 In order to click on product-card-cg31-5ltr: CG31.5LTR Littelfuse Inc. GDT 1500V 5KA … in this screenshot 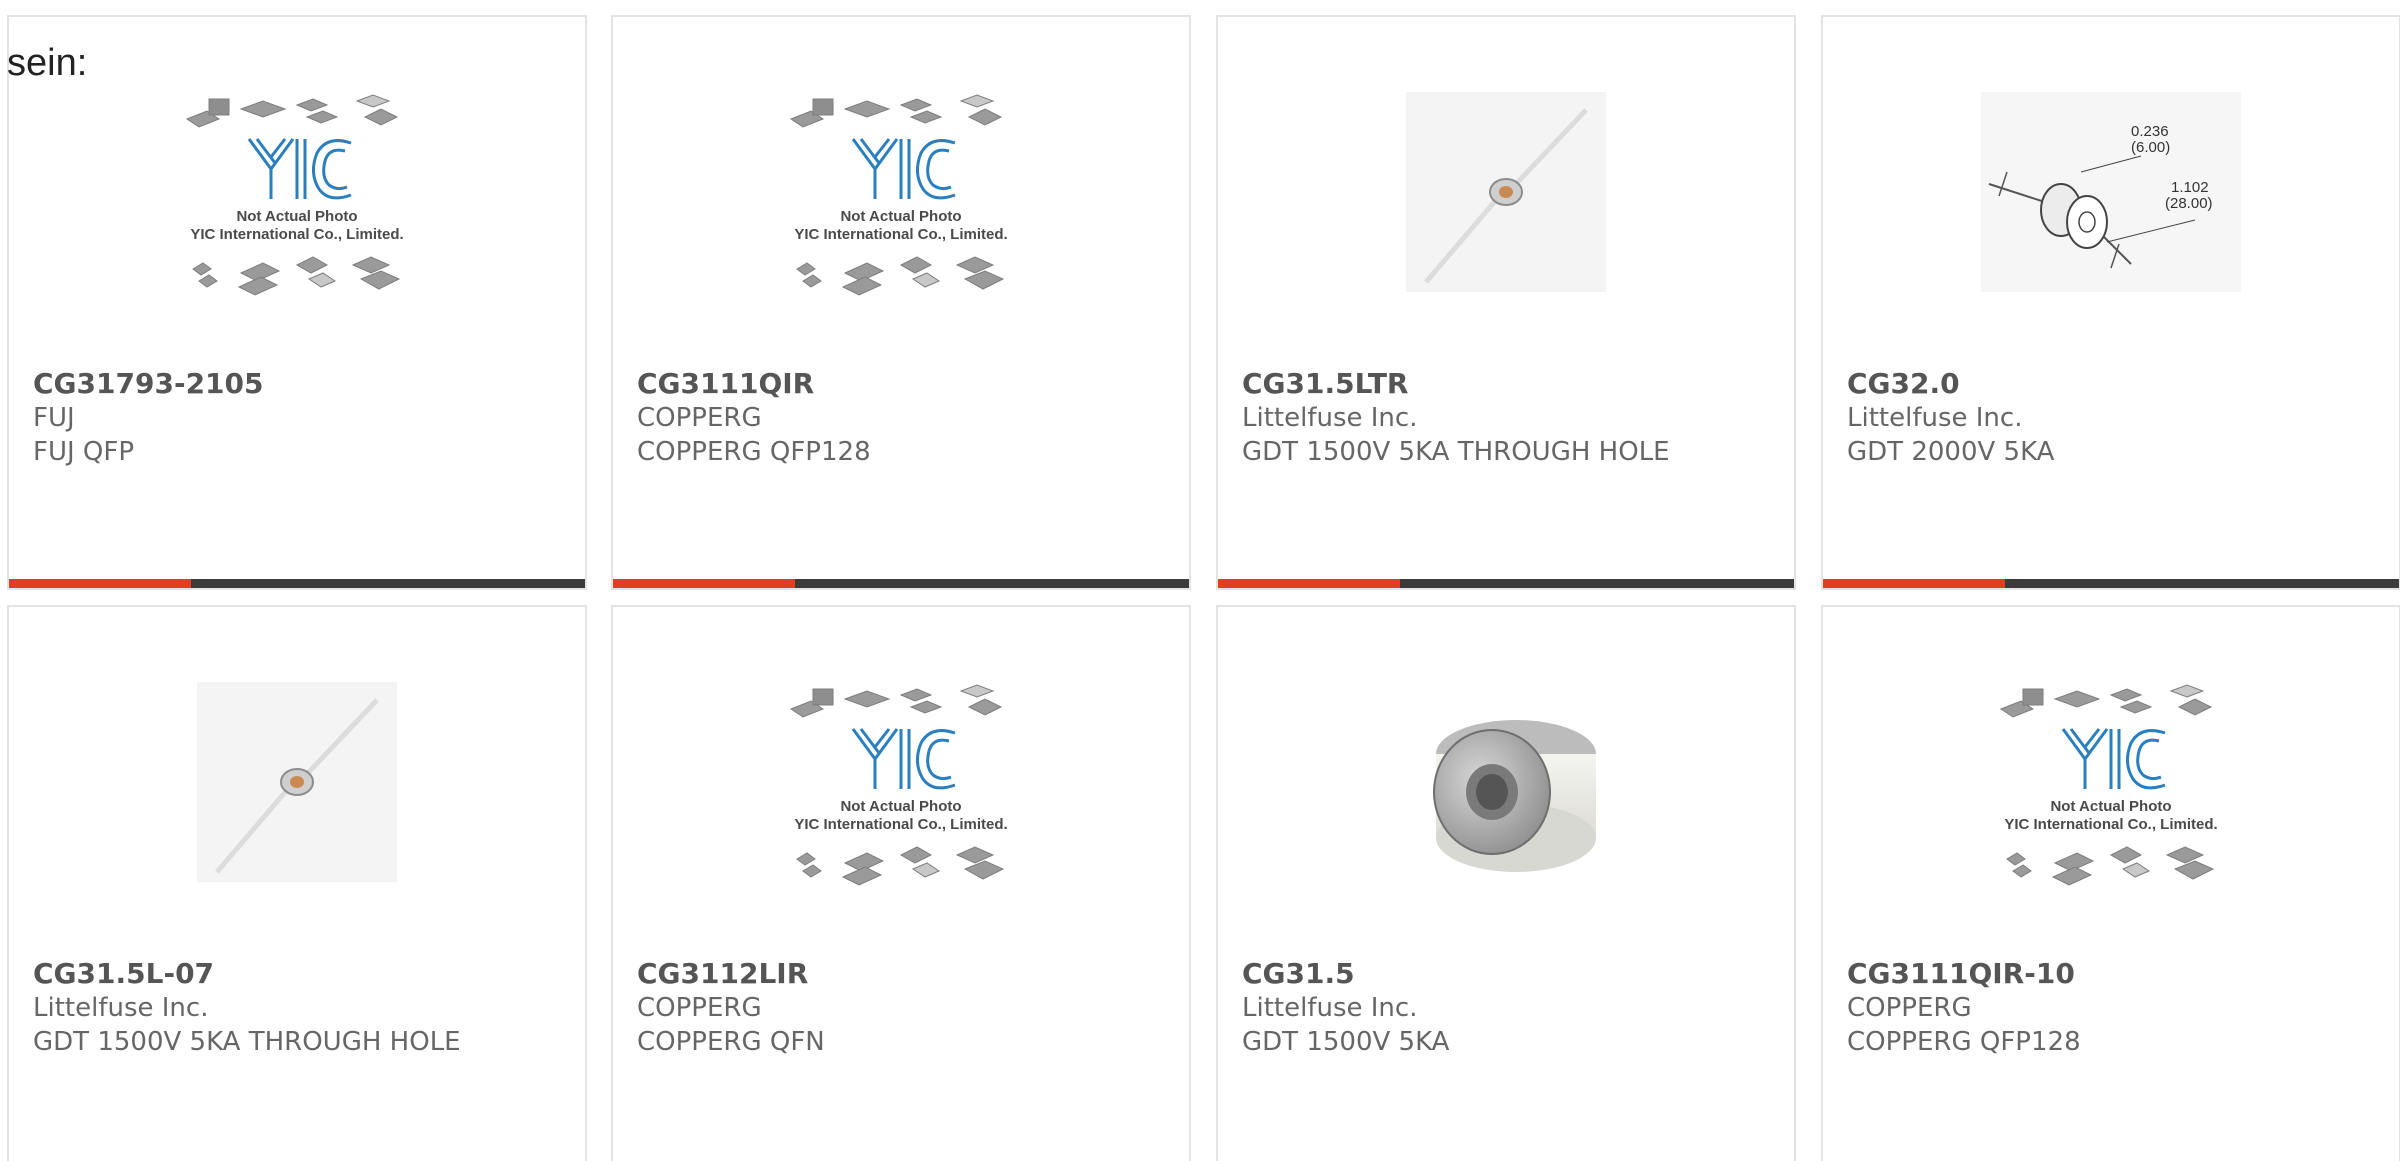, I will do `click(1506, 302)`.